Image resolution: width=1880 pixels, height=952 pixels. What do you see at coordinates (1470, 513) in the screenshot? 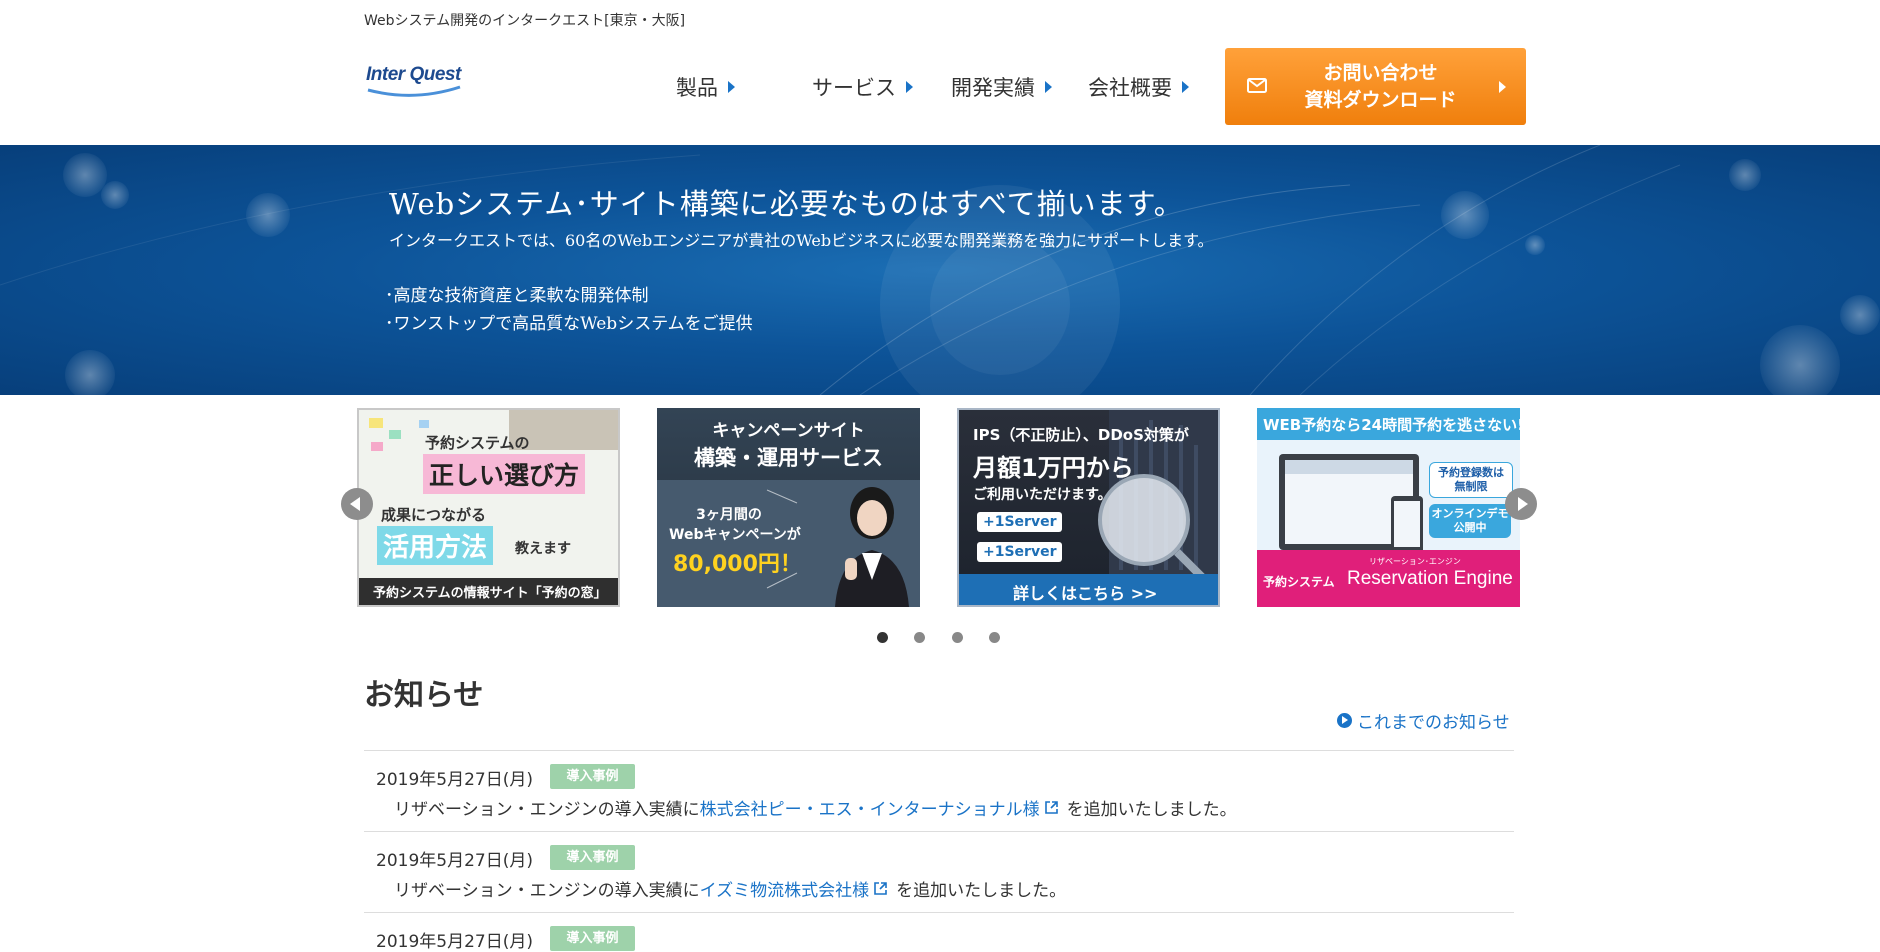
I see `slide4-bubble2a: オンラインデモ` at bounding box center [1470, 513].